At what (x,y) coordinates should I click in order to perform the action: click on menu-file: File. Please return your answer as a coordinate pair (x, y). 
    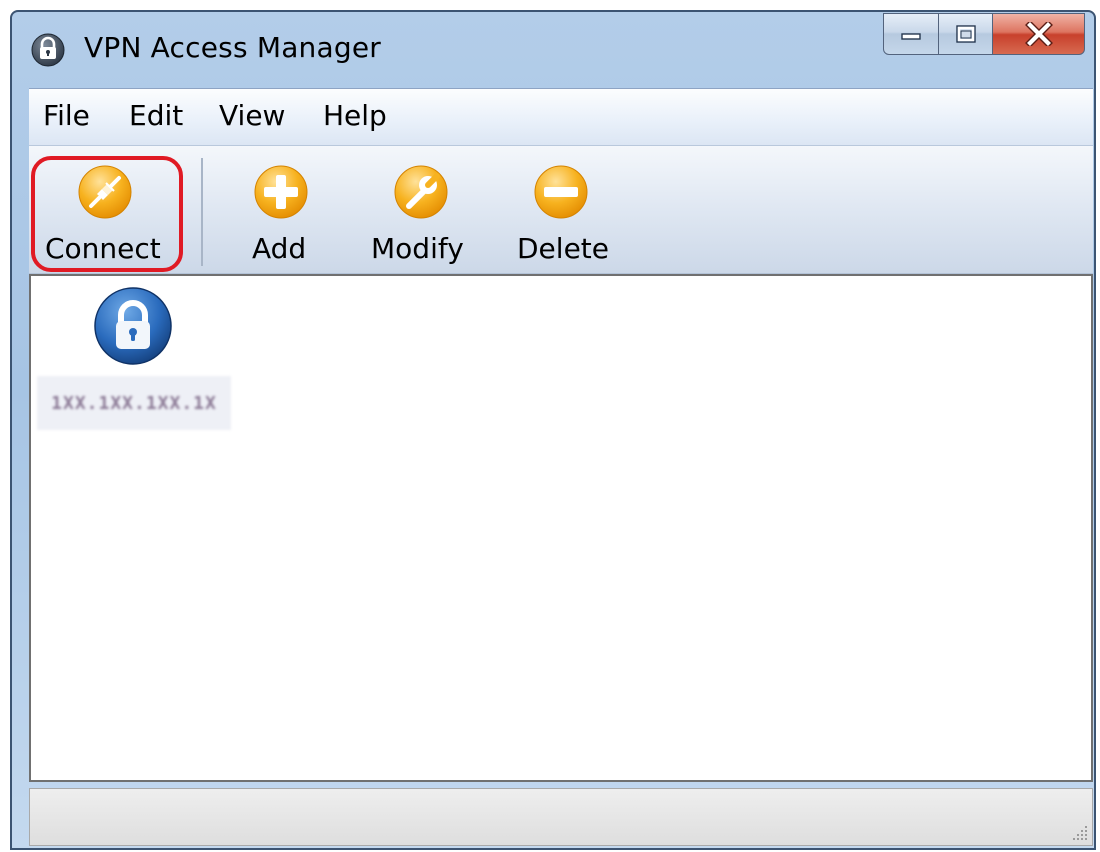
    Looking at the image, I should click on (66, 115).